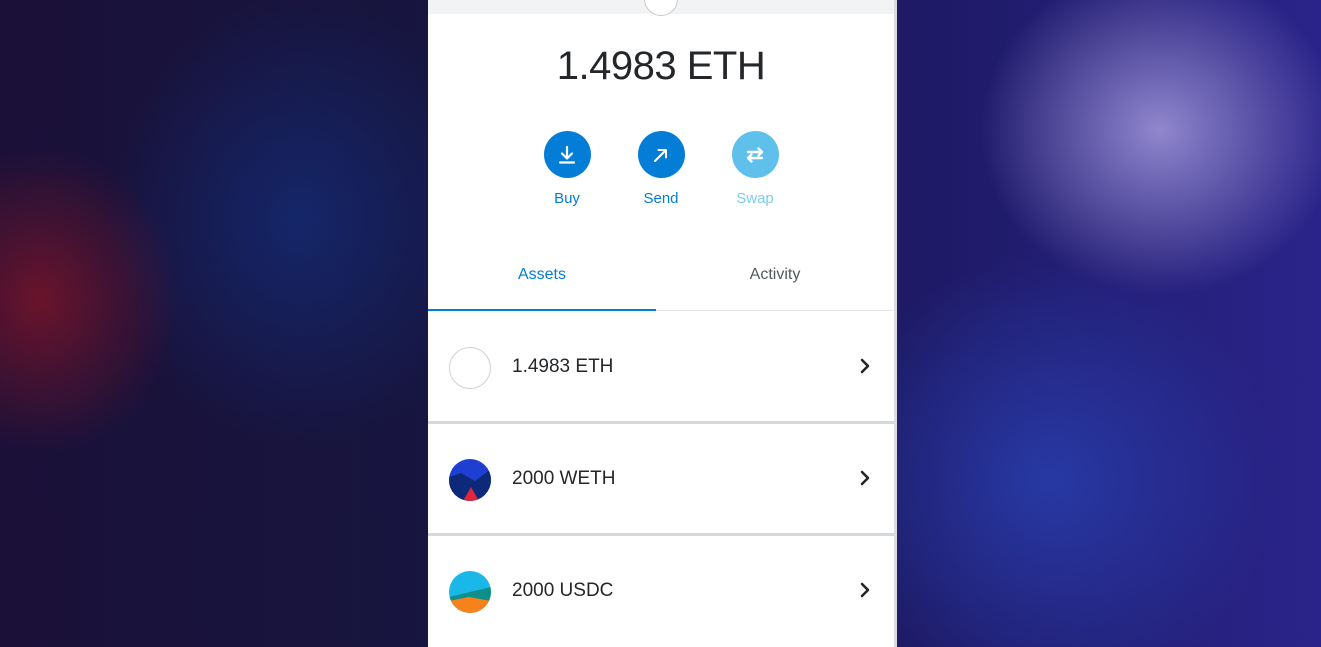 The width and height of the screenshot is (1321, 647). What do you see at coordinates (755, 198) in the screenshot?
I see `swap-label: Swap` at bounding box center [755, 198].